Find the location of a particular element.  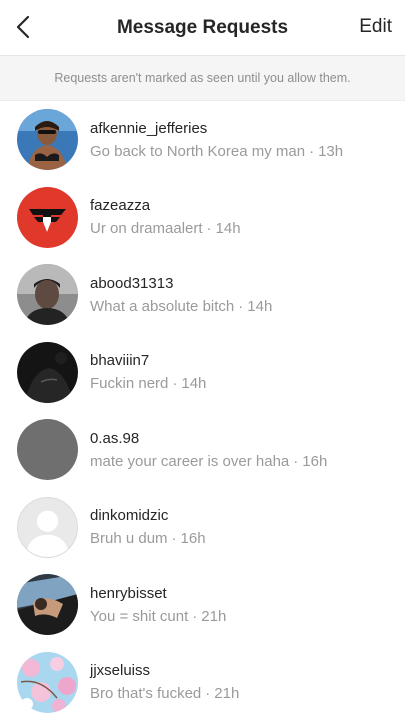

request-row: fazeazza Ur on dramaalert·14h is located at coordinates (202, 218).